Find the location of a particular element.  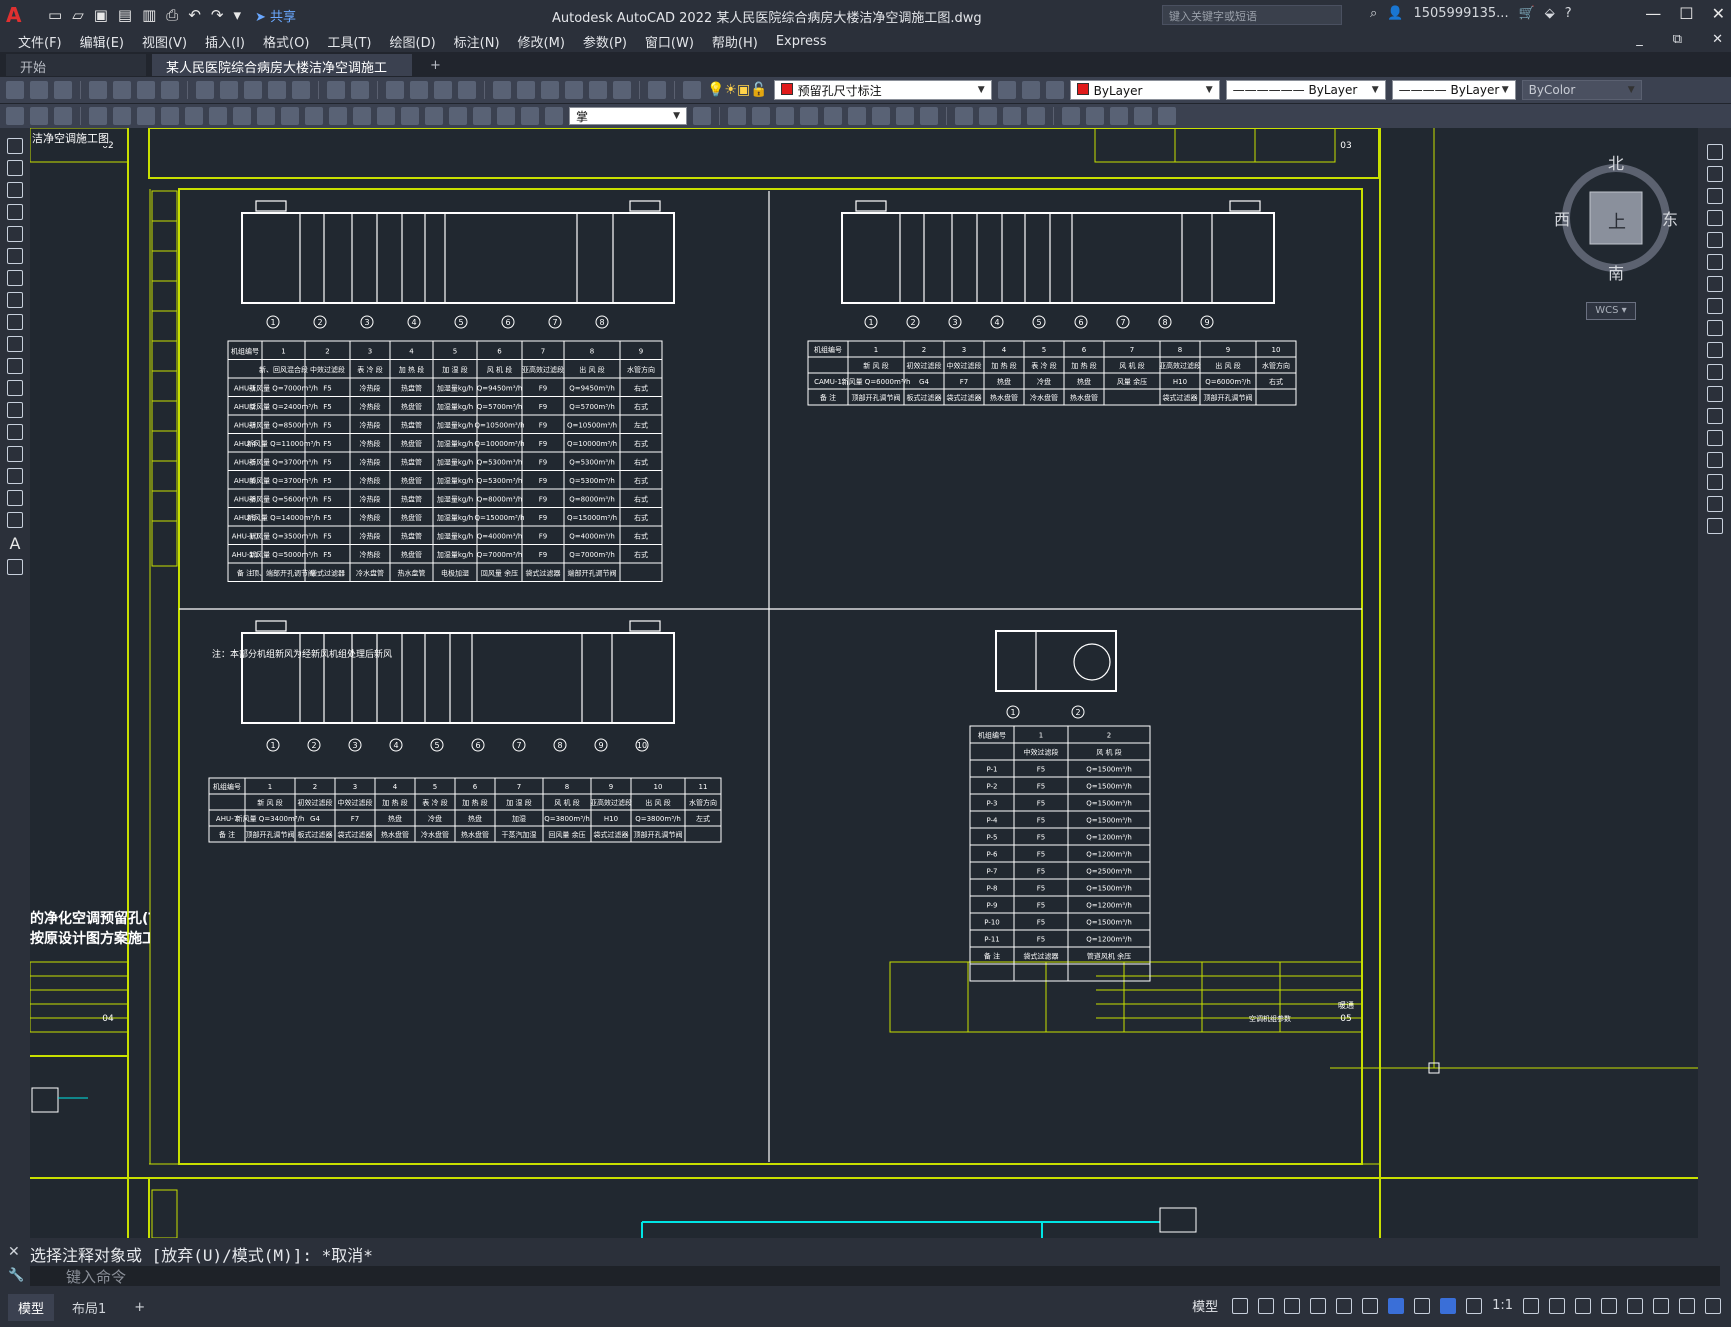

modify-4-icon is located at coordinates (809, 116).